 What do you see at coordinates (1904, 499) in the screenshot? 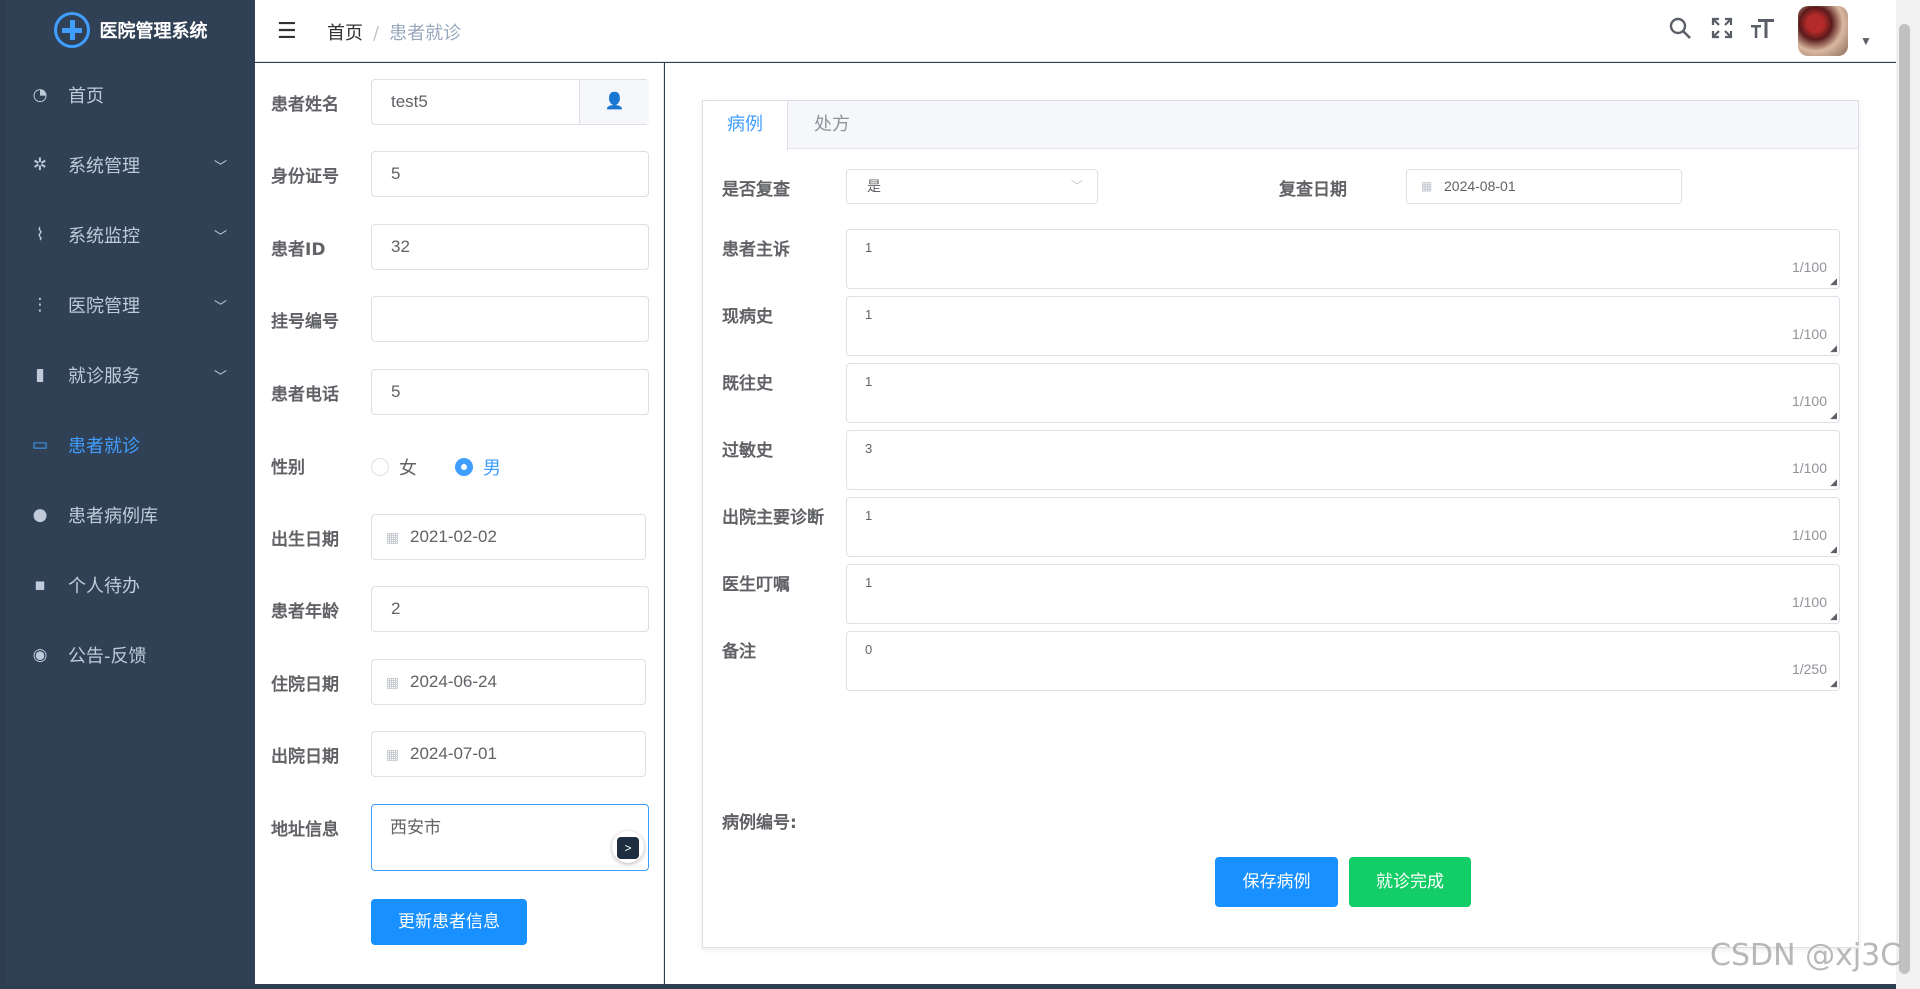
I see `scrollbar-thumb` at bounding box center [1904, 499].